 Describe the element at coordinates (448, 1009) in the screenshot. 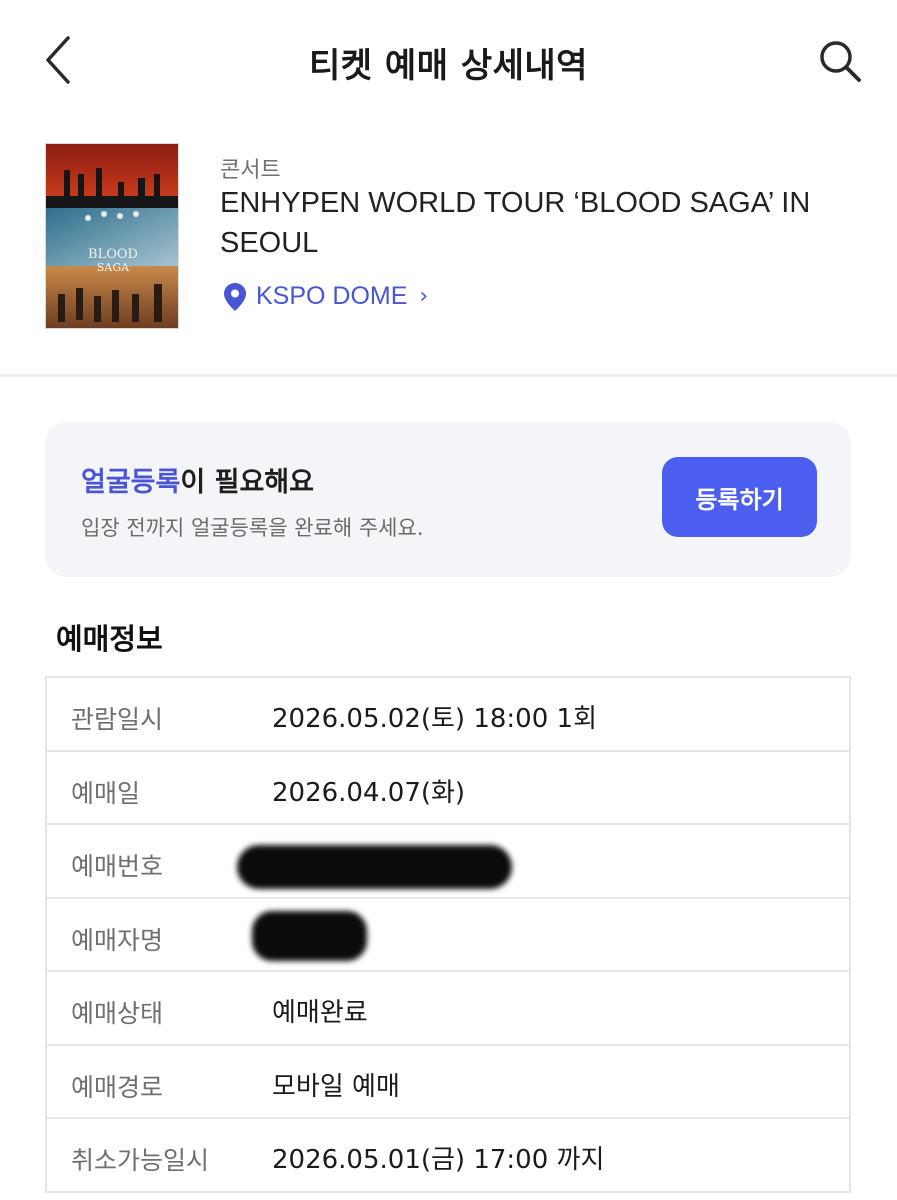

I see `table-row: 예매상태 예매완료` at that location.